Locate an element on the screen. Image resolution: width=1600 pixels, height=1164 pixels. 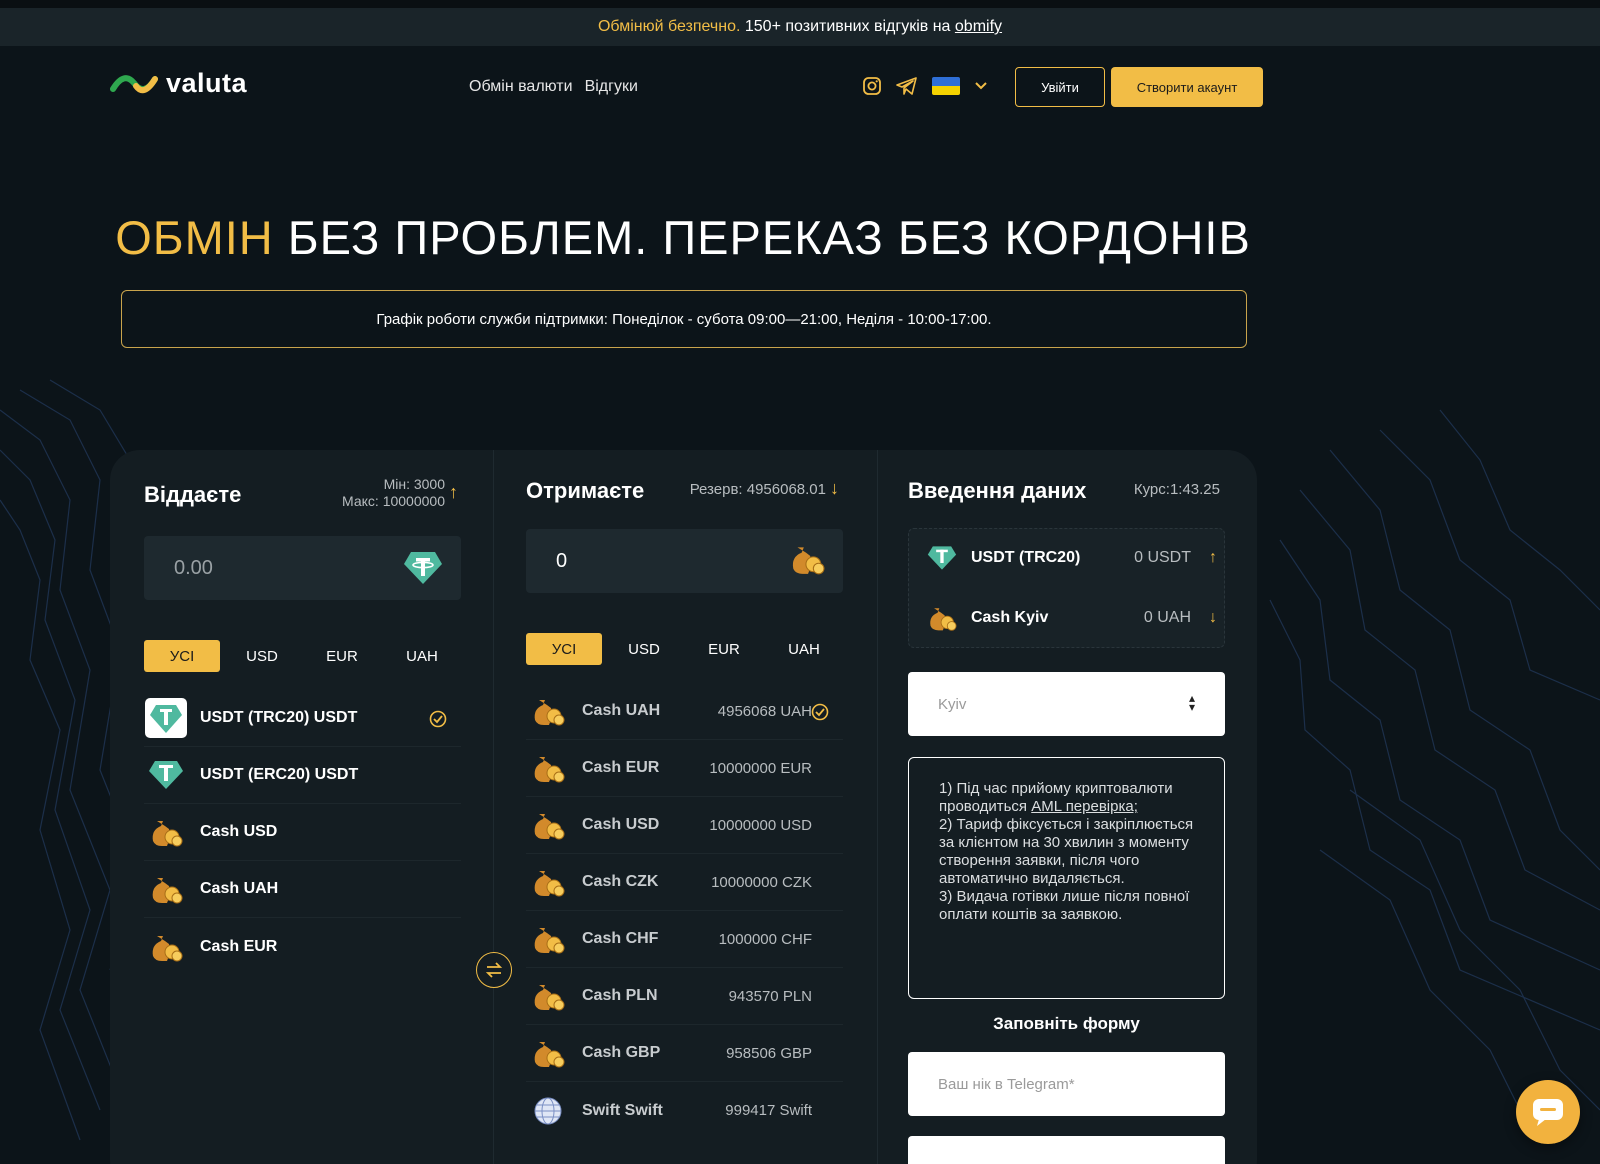
receive-item-reserve: 943570 PLN is located at coordinates (770, 996).